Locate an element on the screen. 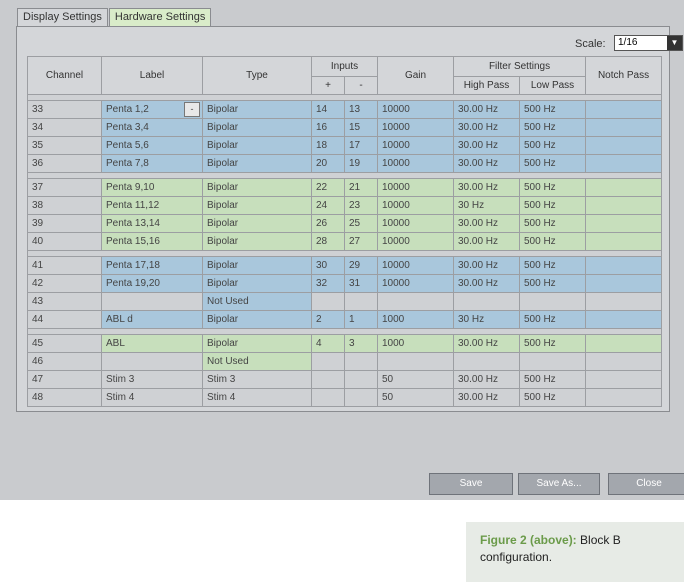  table-row: 45 ABL Bipolar 4 3 1000 30.00 Hz 500 Hz is located at coordinates (345, 343).